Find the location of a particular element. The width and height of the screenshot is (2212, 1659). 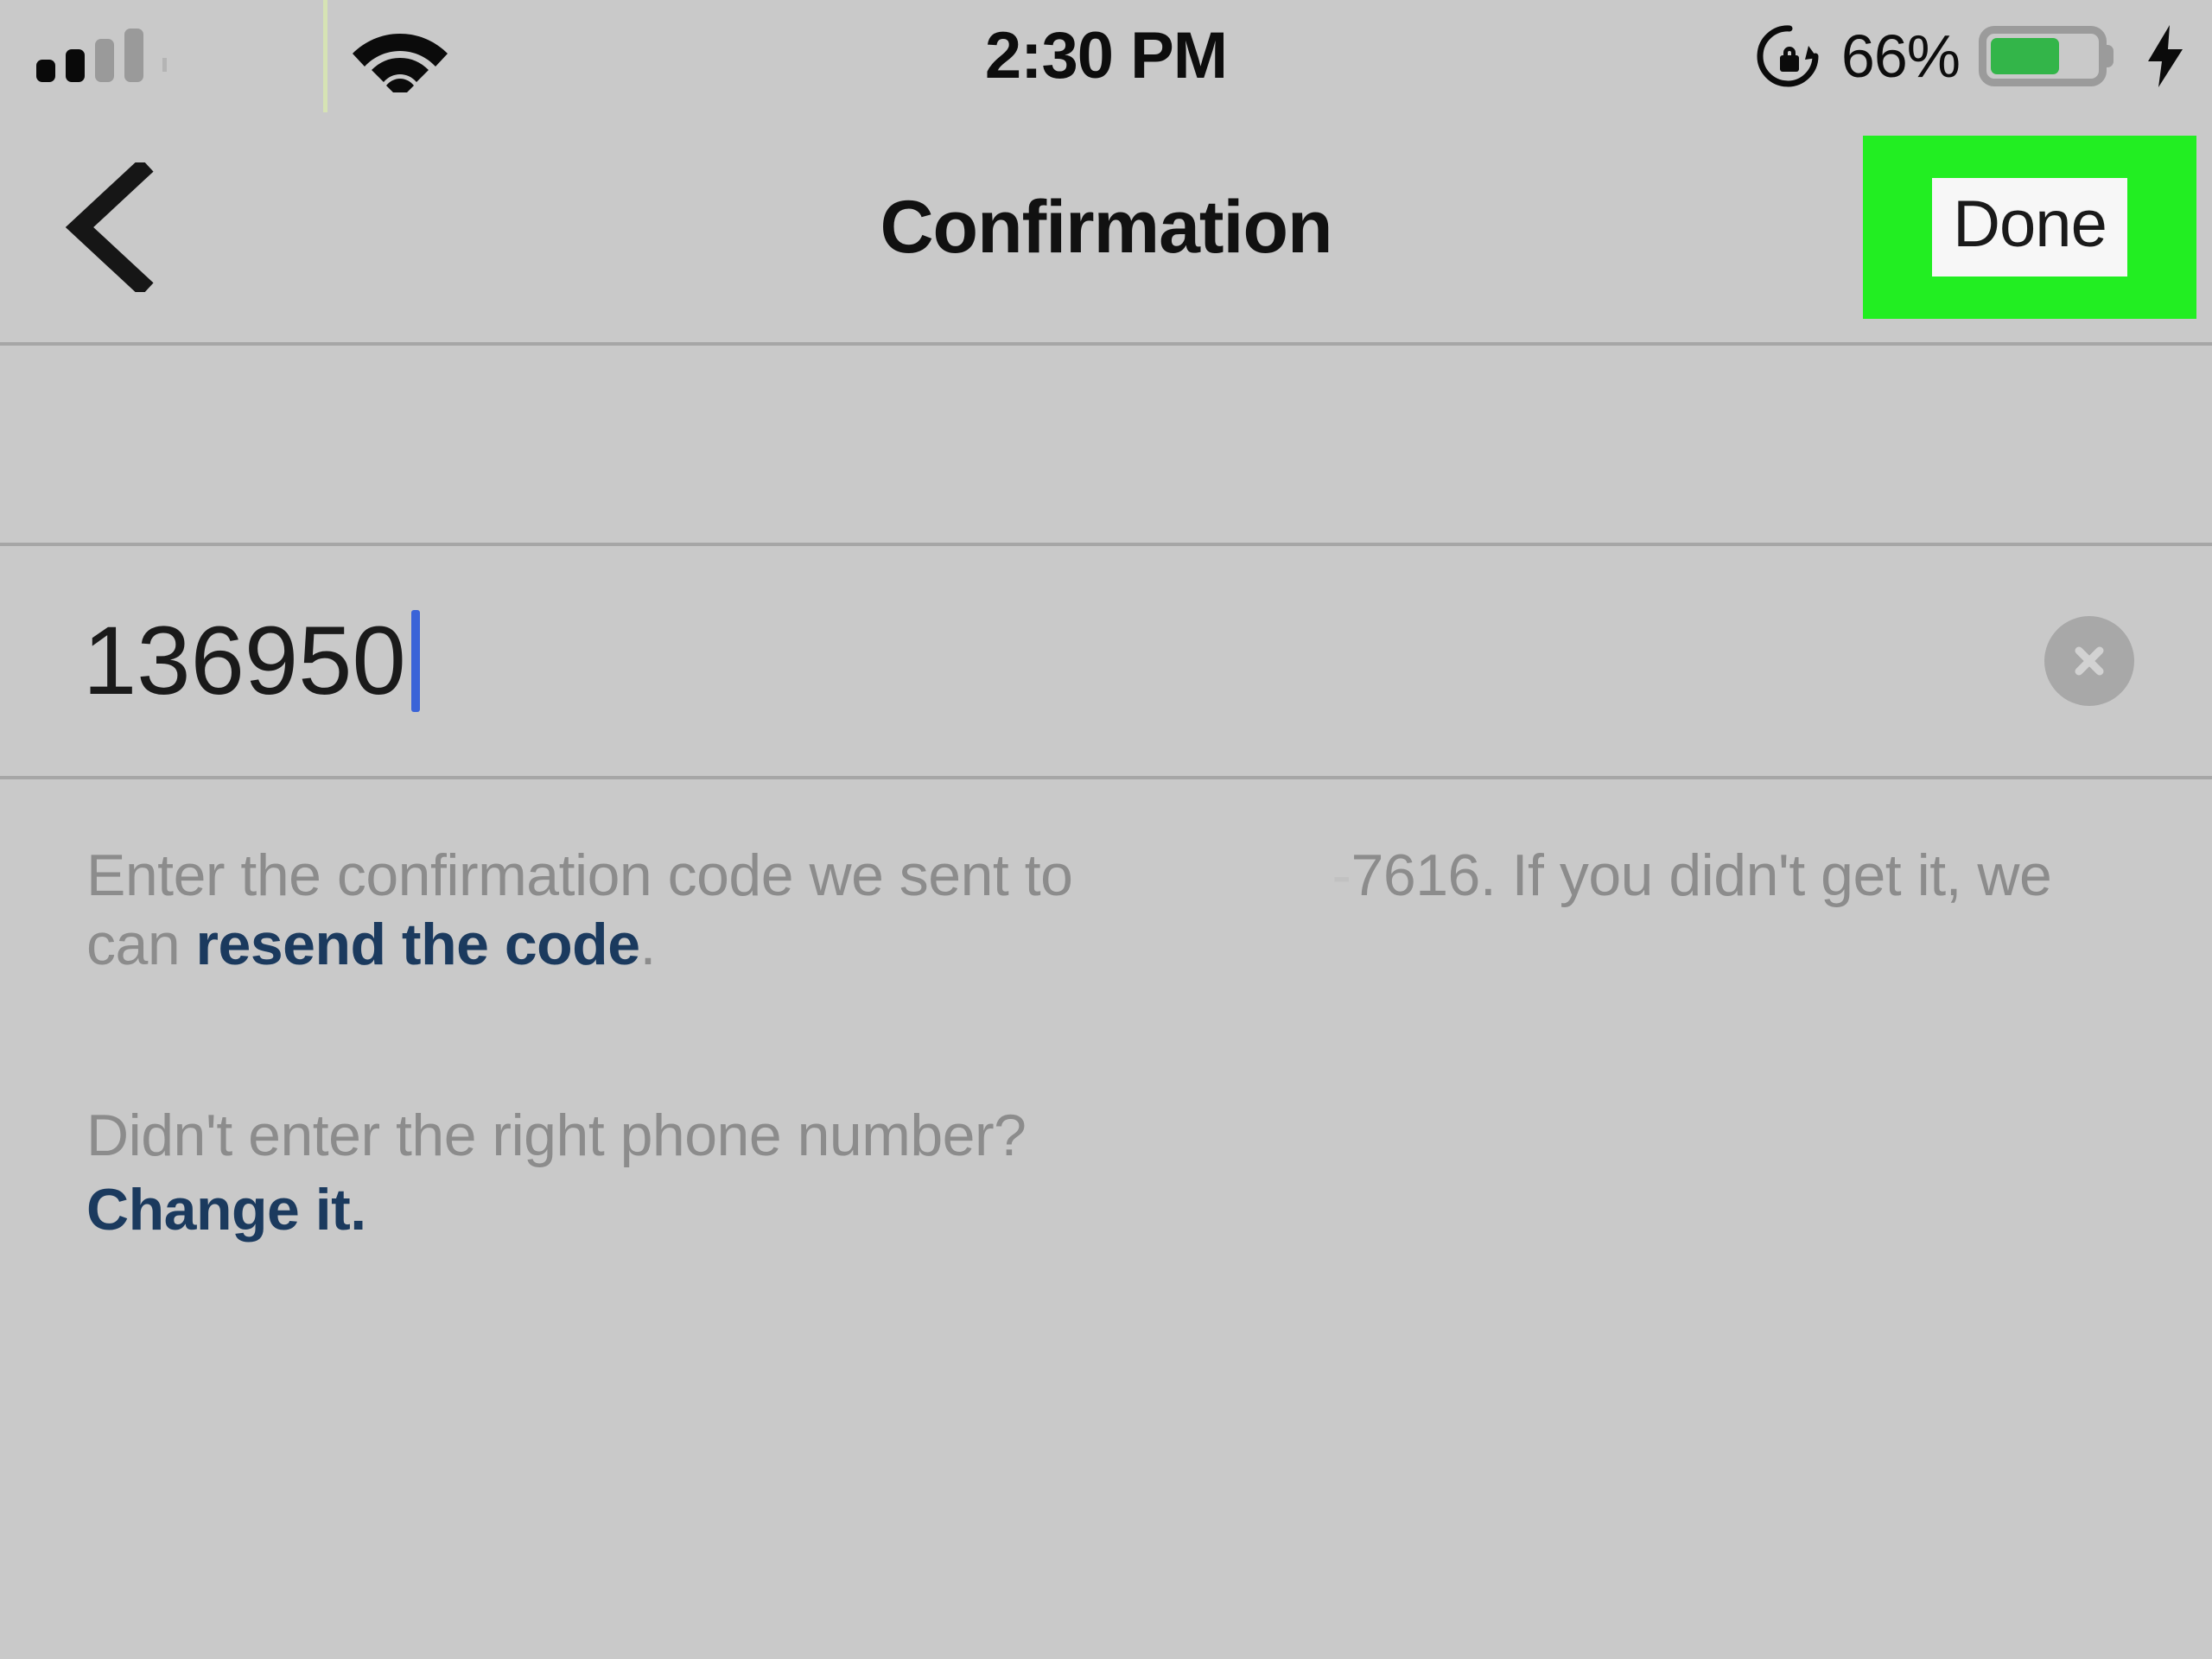

navigation-bar: Confirmation Done is located at coordinates (1106, 229).